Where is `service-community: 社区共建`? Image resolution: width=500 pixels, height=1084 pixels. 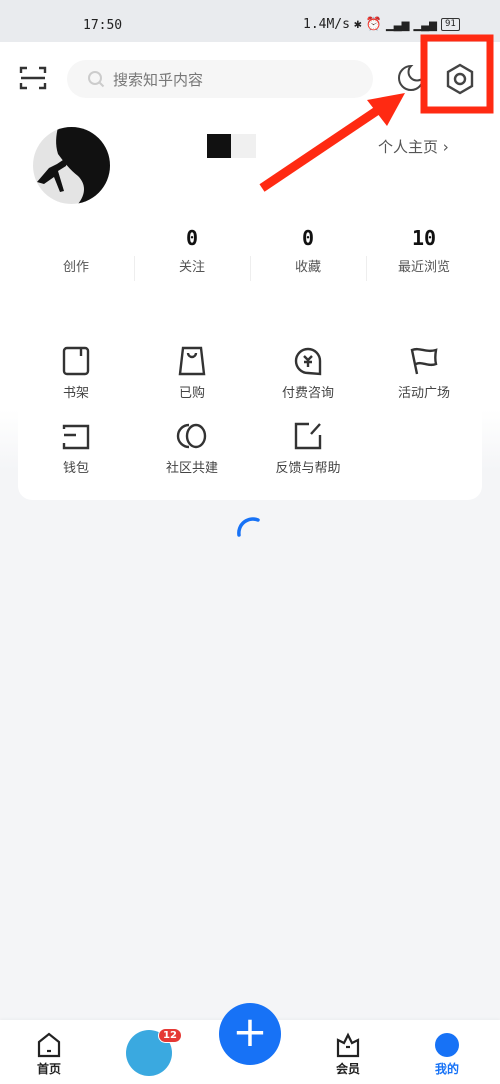
service-community: 社区共建 is located at coordinates (192, 448).